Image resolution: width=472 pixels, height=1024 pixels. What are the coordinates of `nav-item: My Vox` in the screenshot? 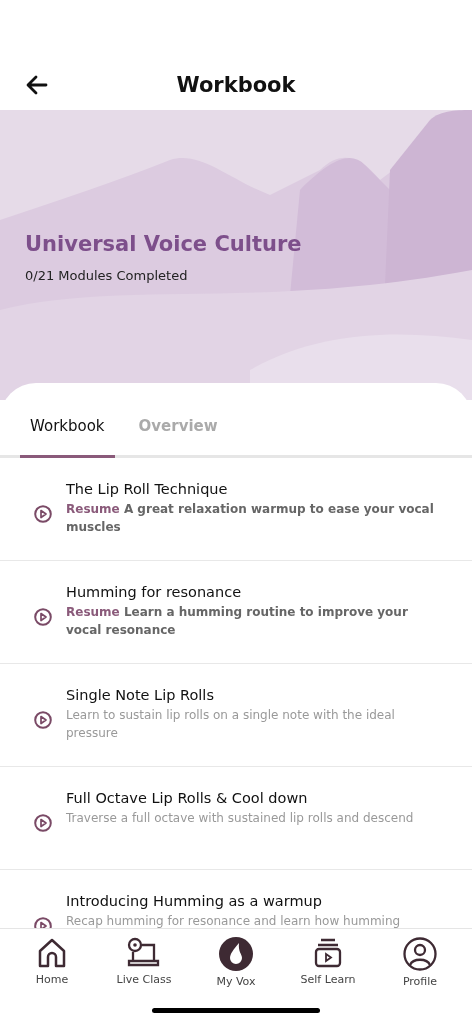 It's located at (236, 963).